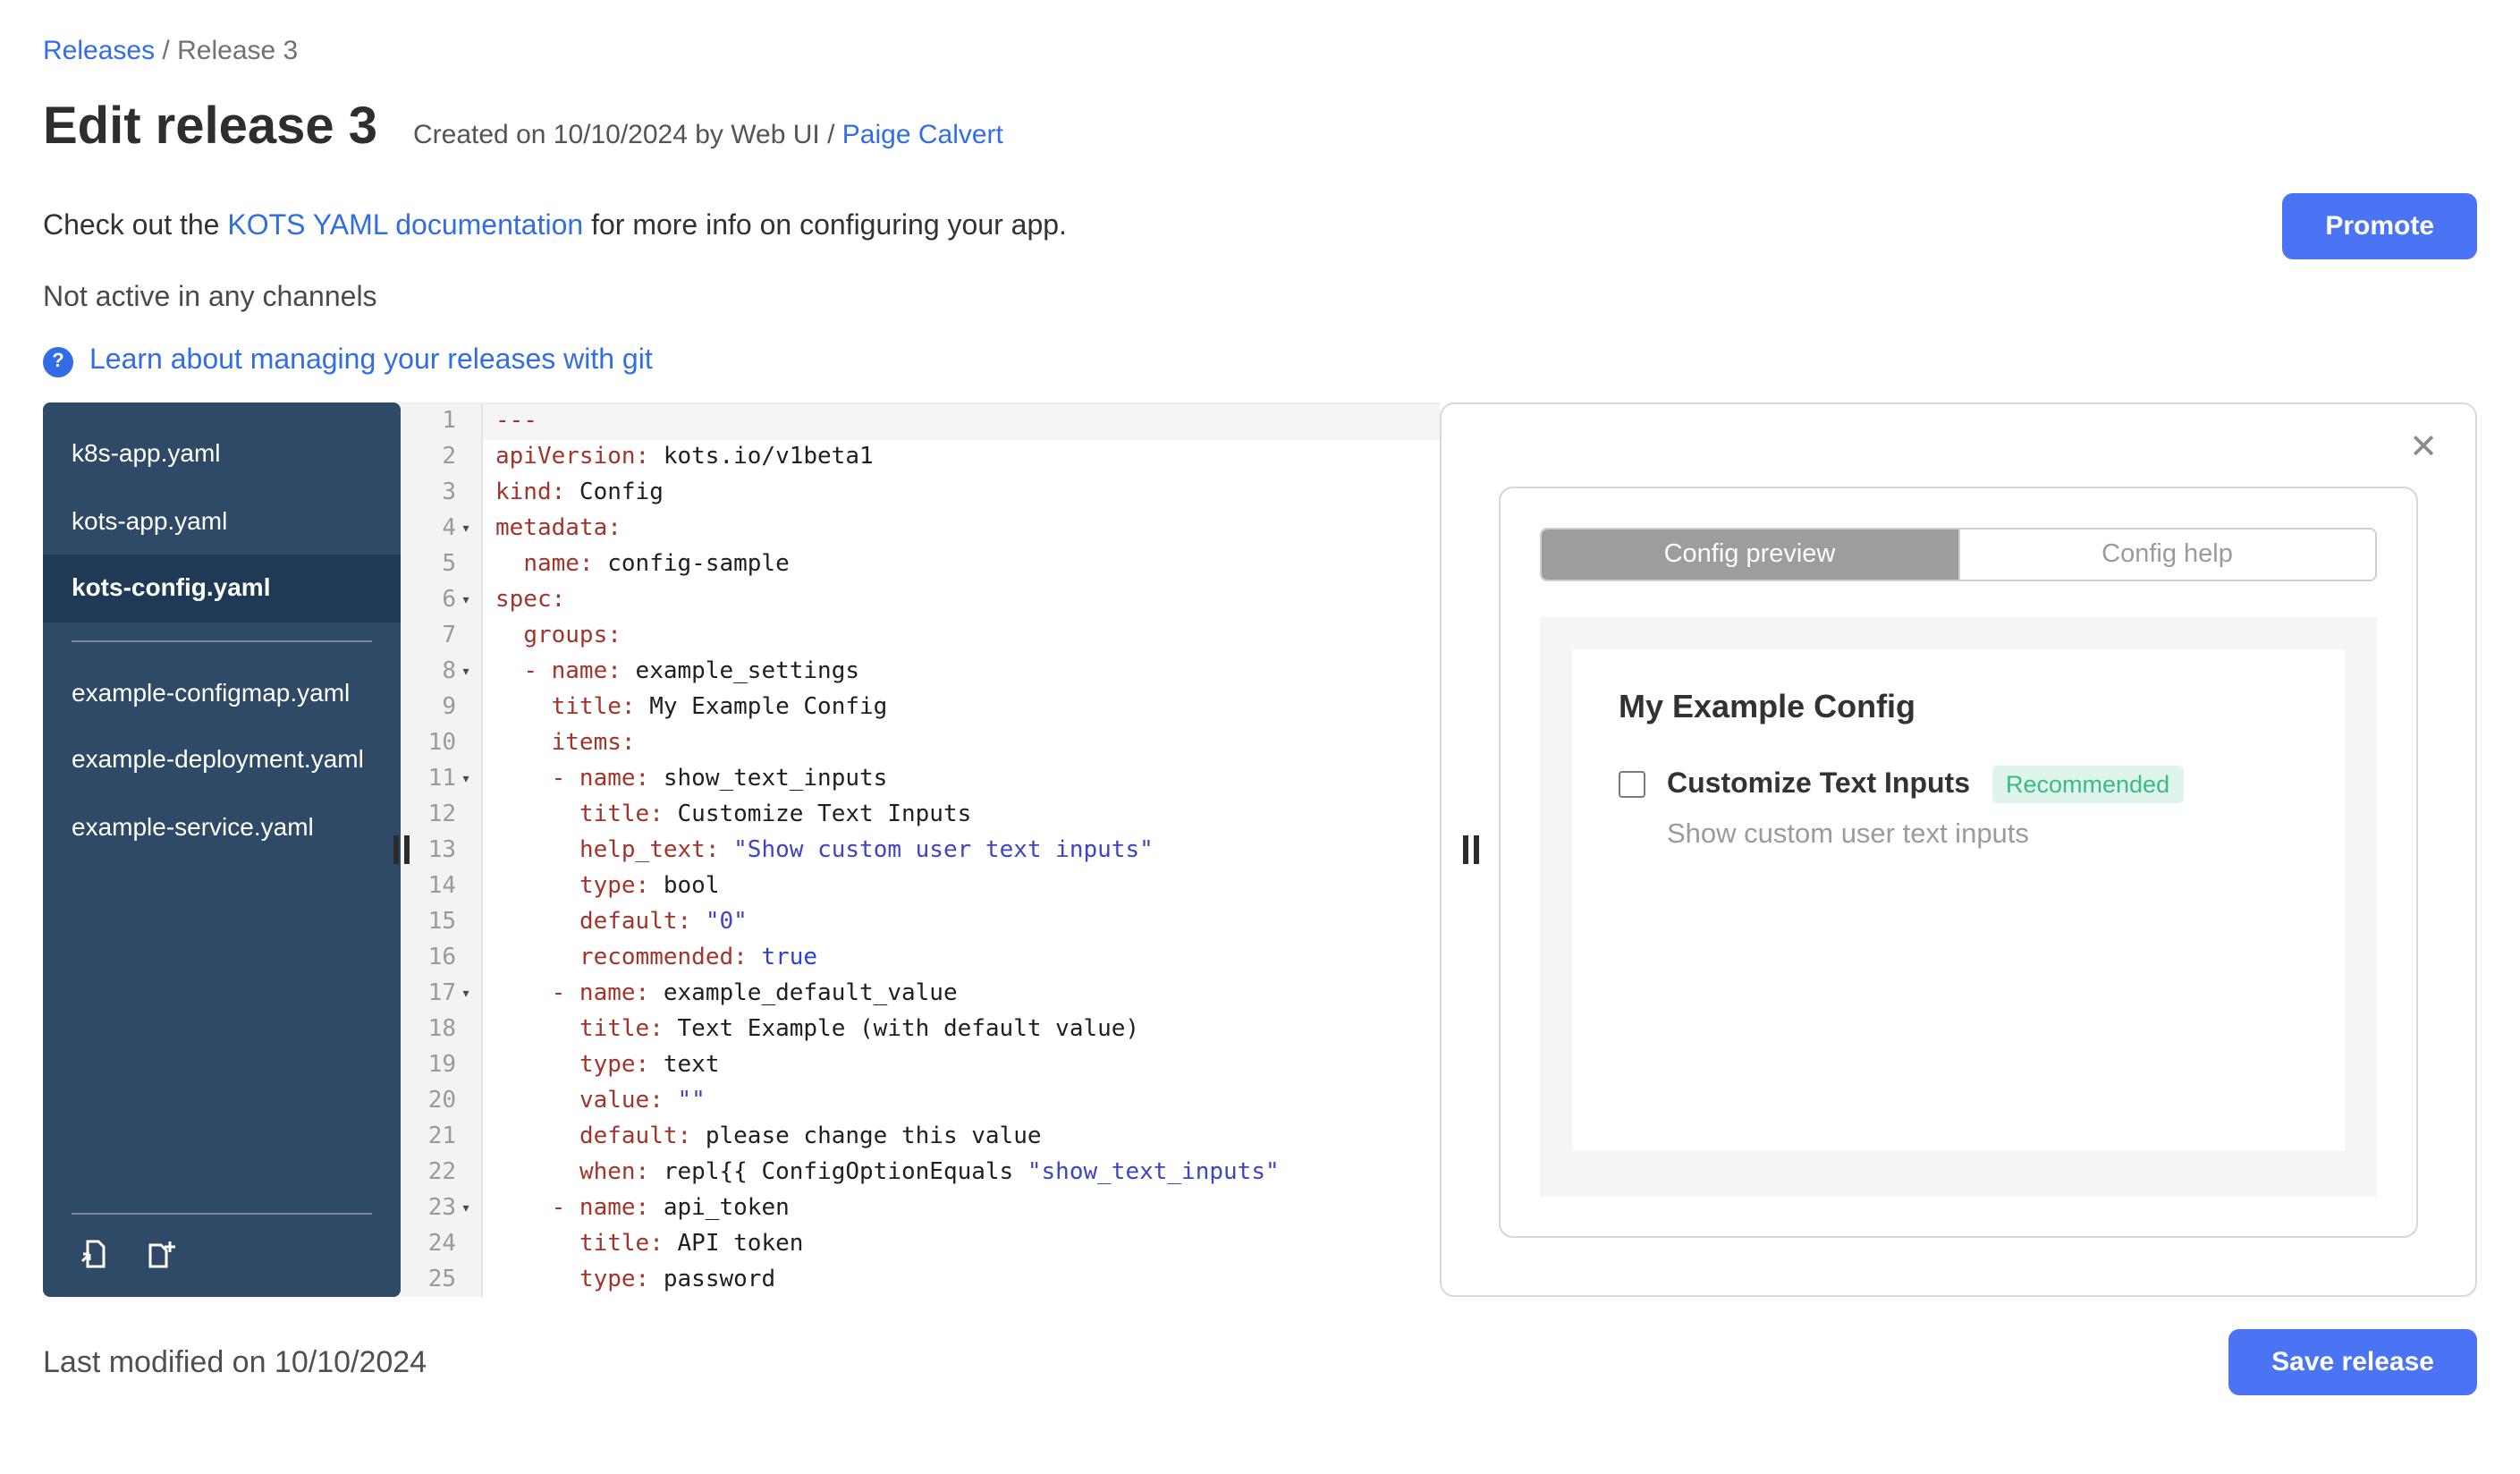  I want to click on line-number-2: 2, so click(442, 458).